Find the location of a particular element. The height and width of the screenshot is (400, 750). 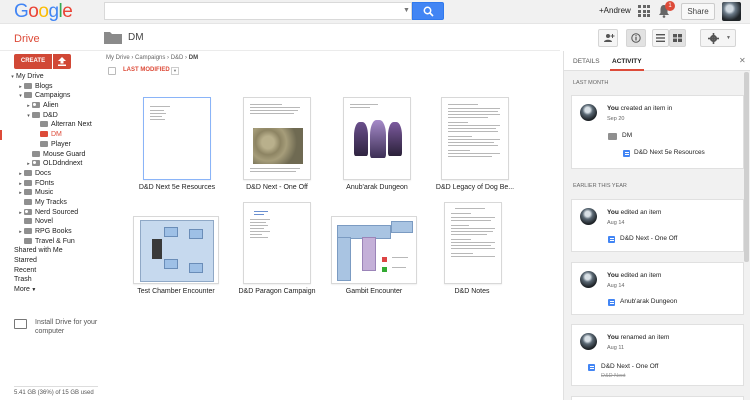

close-icon: ✕ is located at coordinates (742, 60).